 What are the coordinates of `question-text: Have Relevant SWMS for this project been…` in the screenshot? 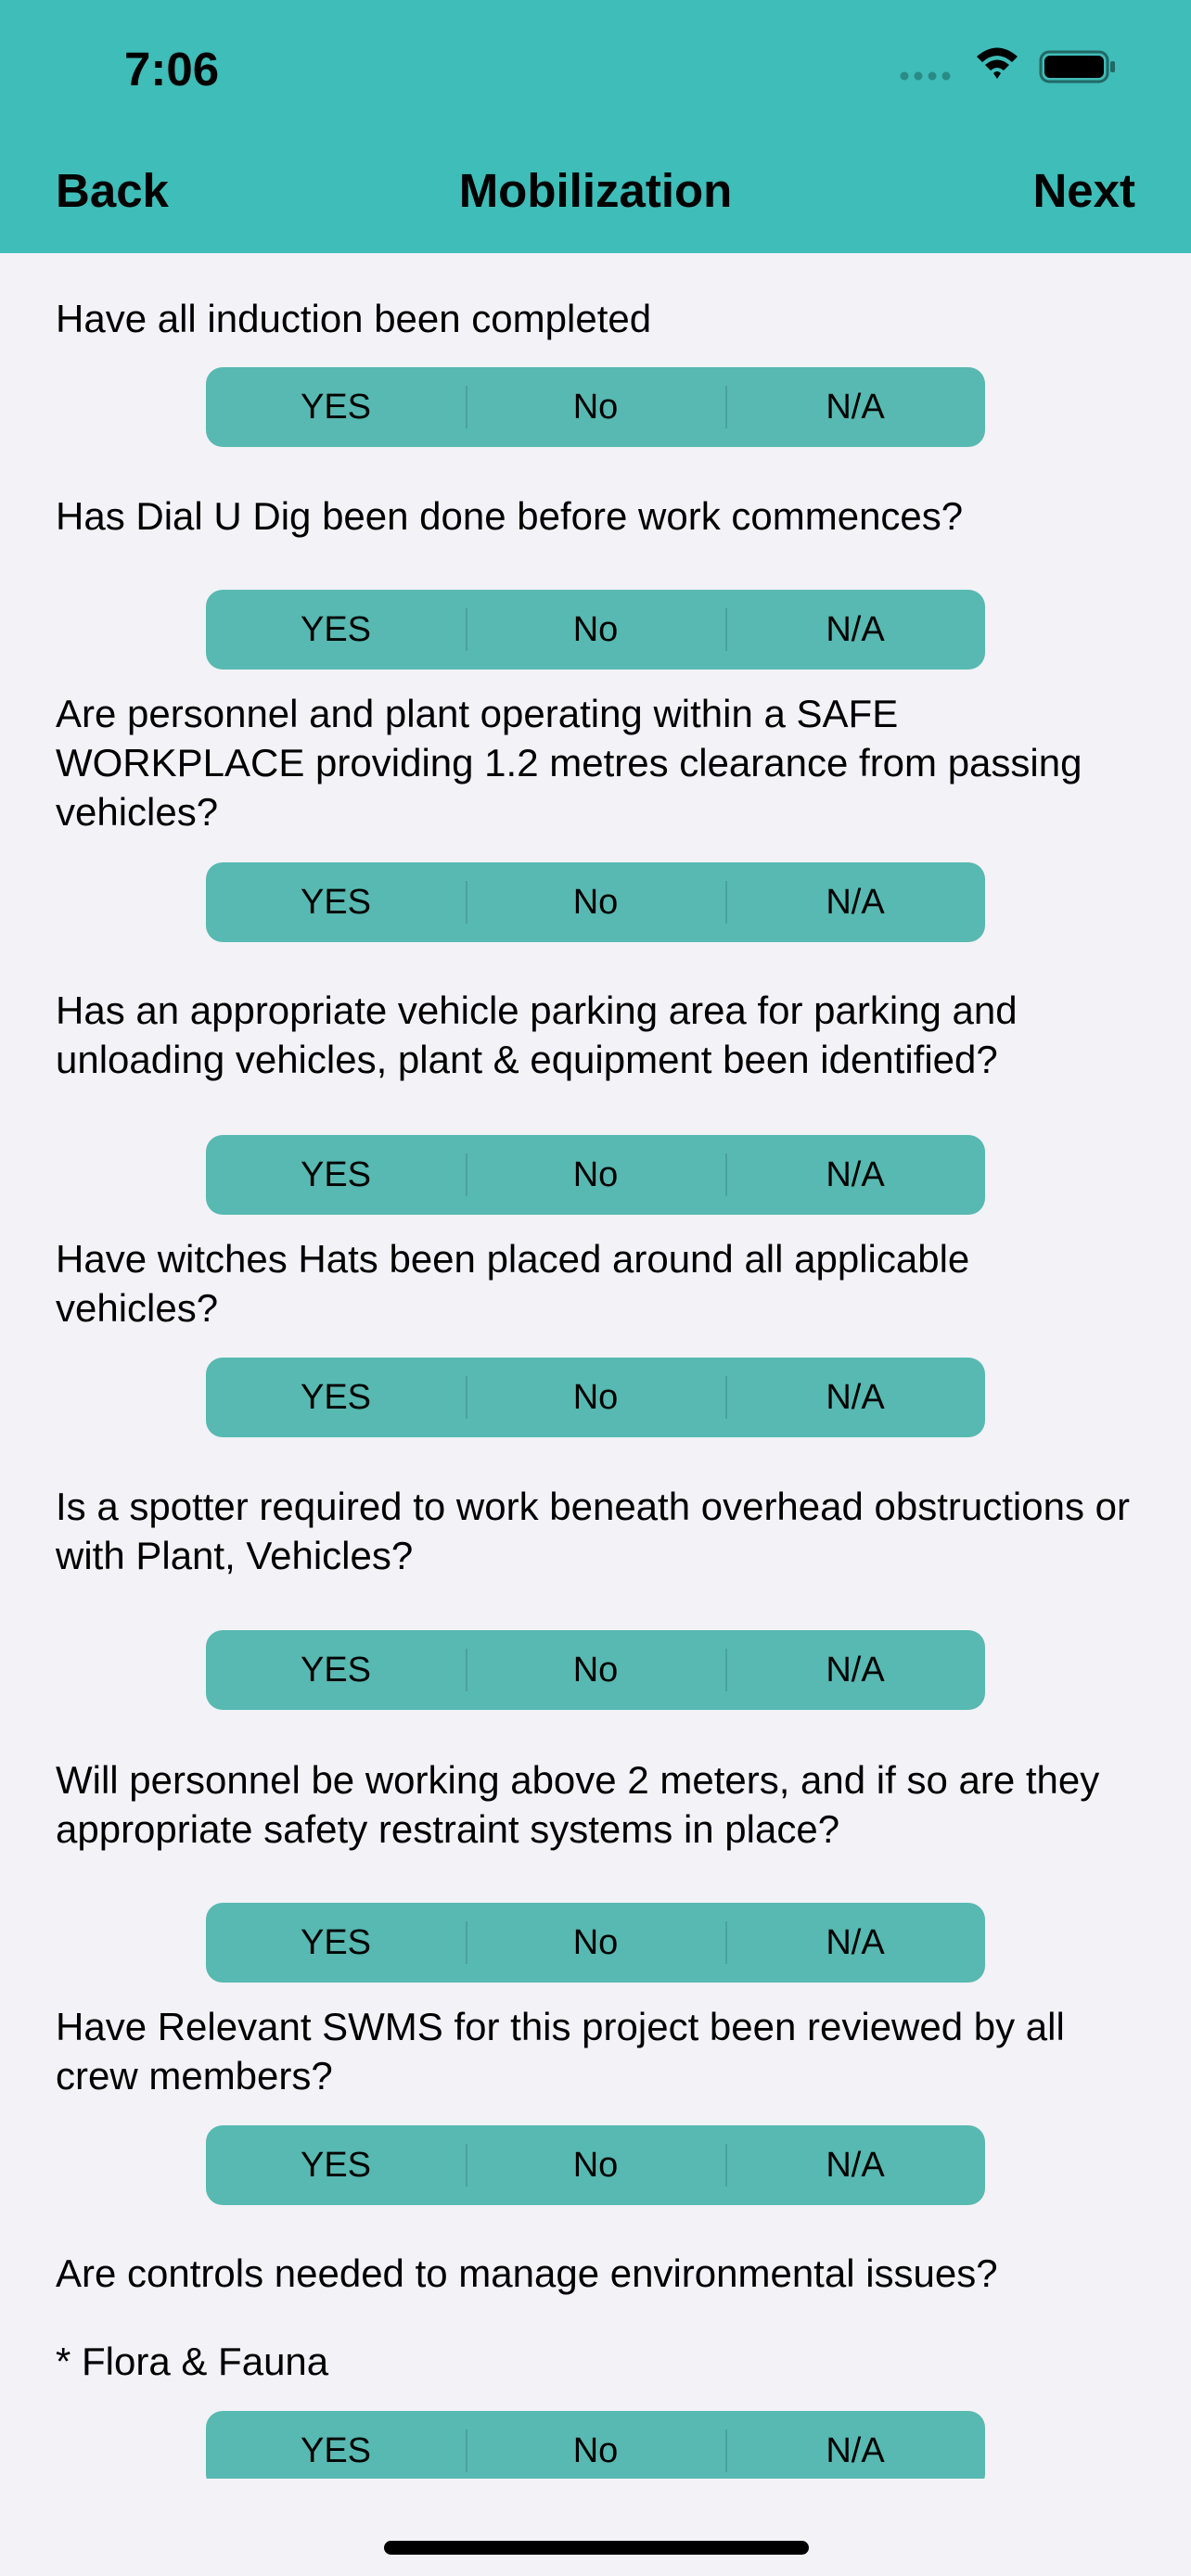 It's located at (560, 2051).